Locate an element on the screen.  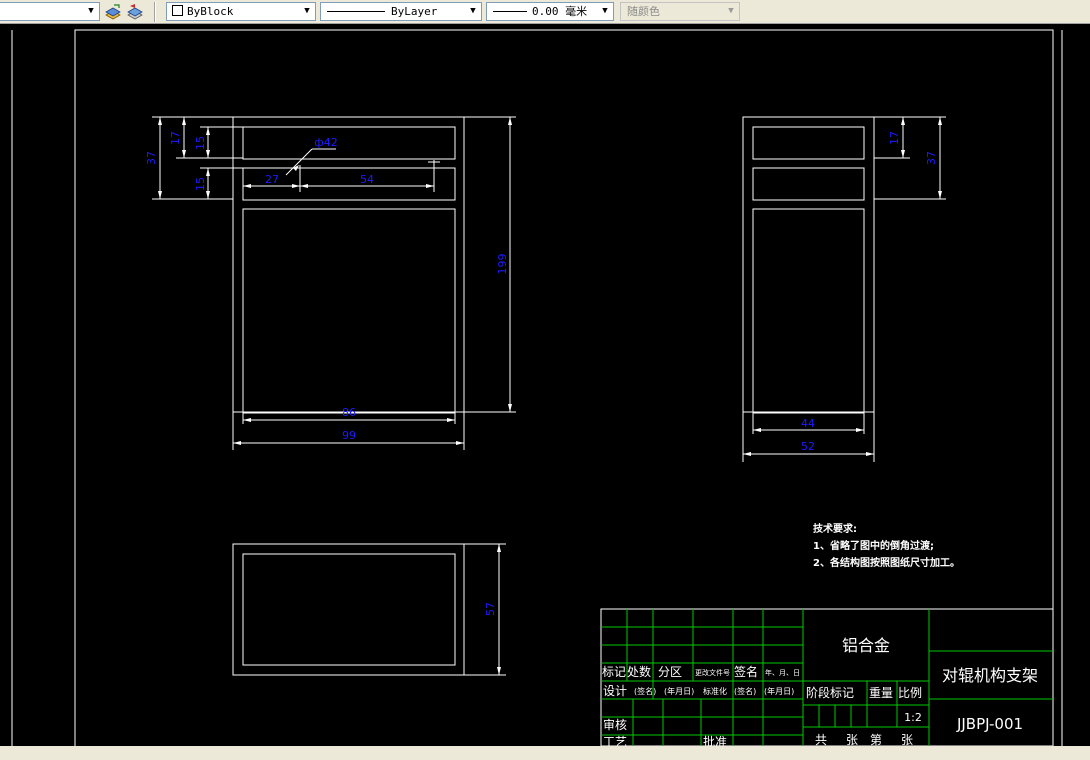
part-name-text: 对辊机构支架 is located at coordinates (990, 675).